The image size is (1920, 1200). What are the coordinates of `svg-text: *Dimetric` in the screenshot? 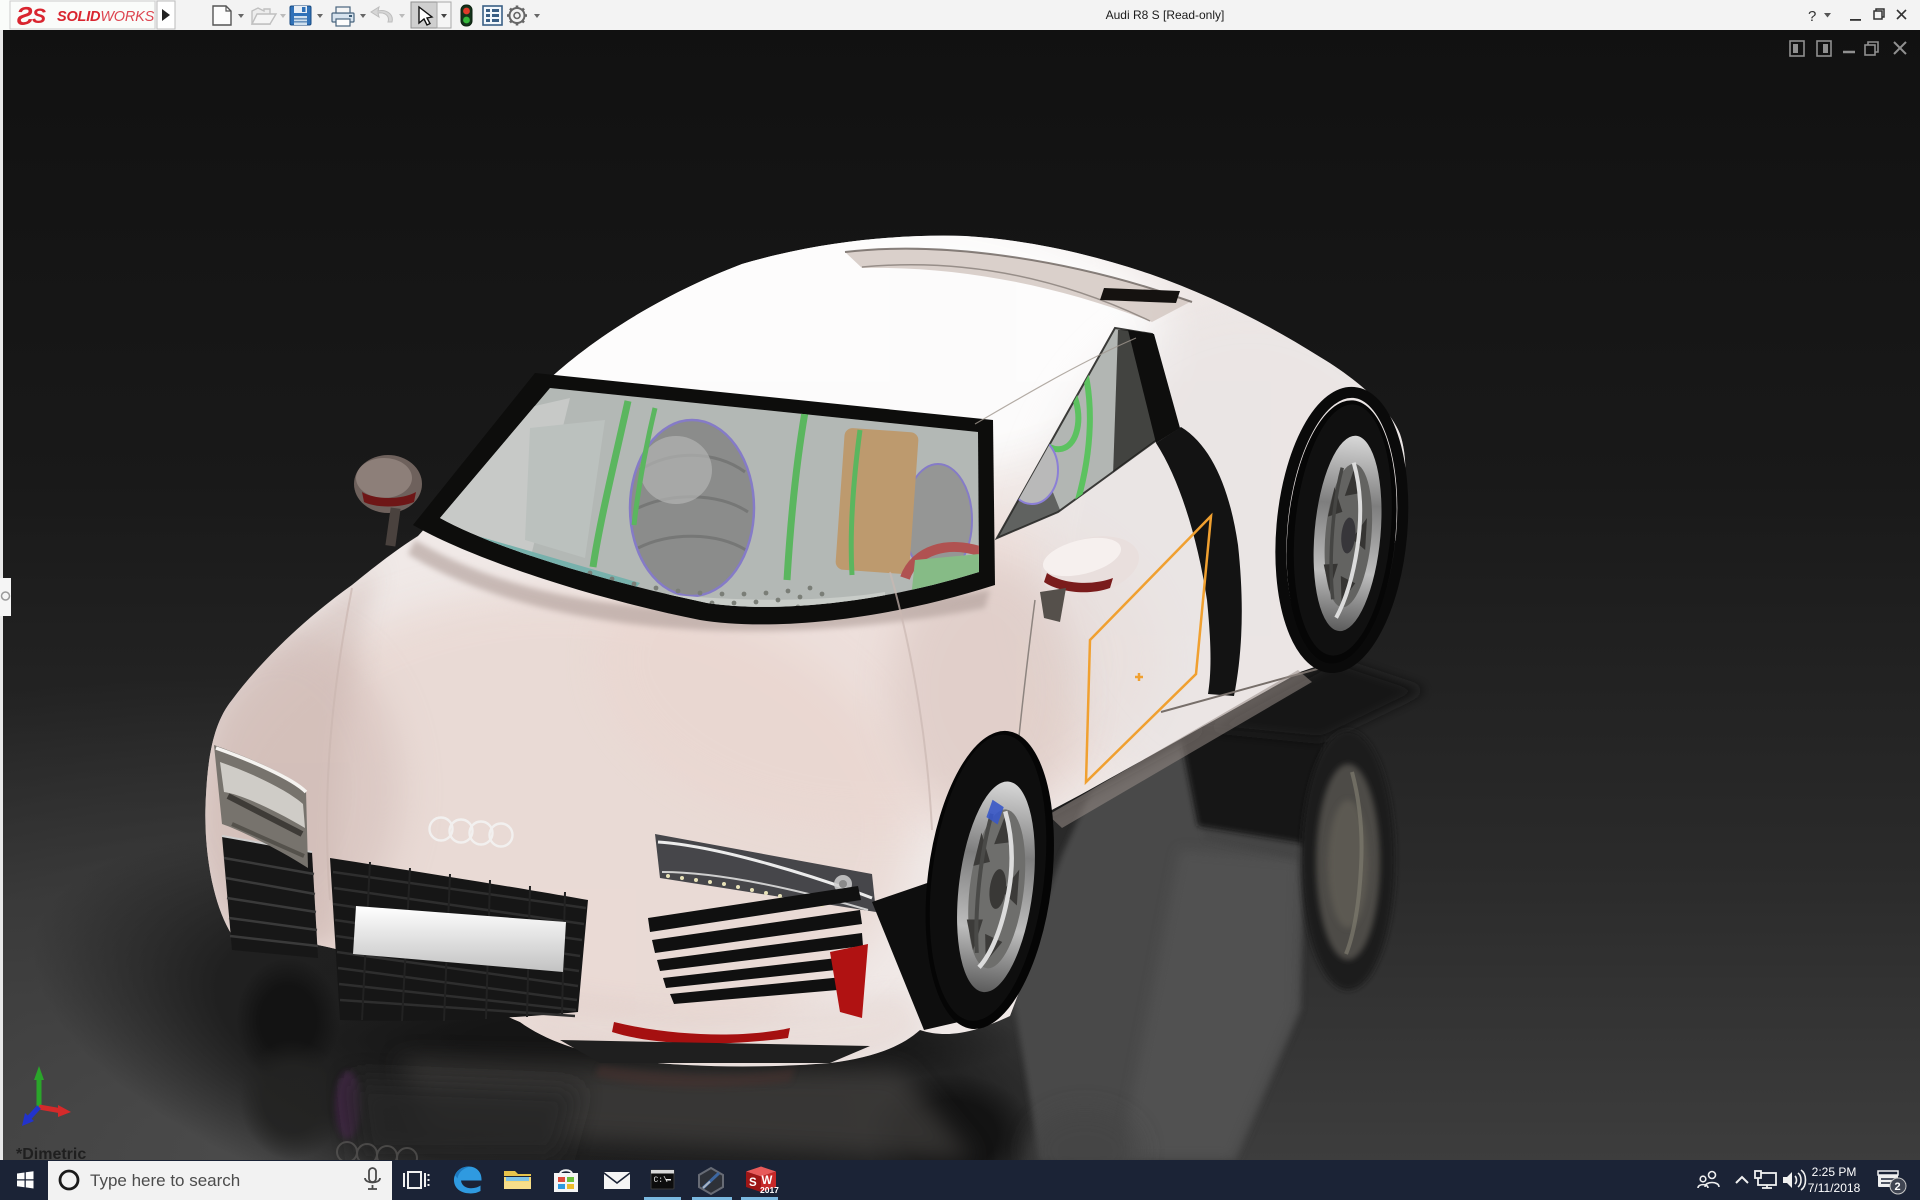 It's located at (51, 1153).